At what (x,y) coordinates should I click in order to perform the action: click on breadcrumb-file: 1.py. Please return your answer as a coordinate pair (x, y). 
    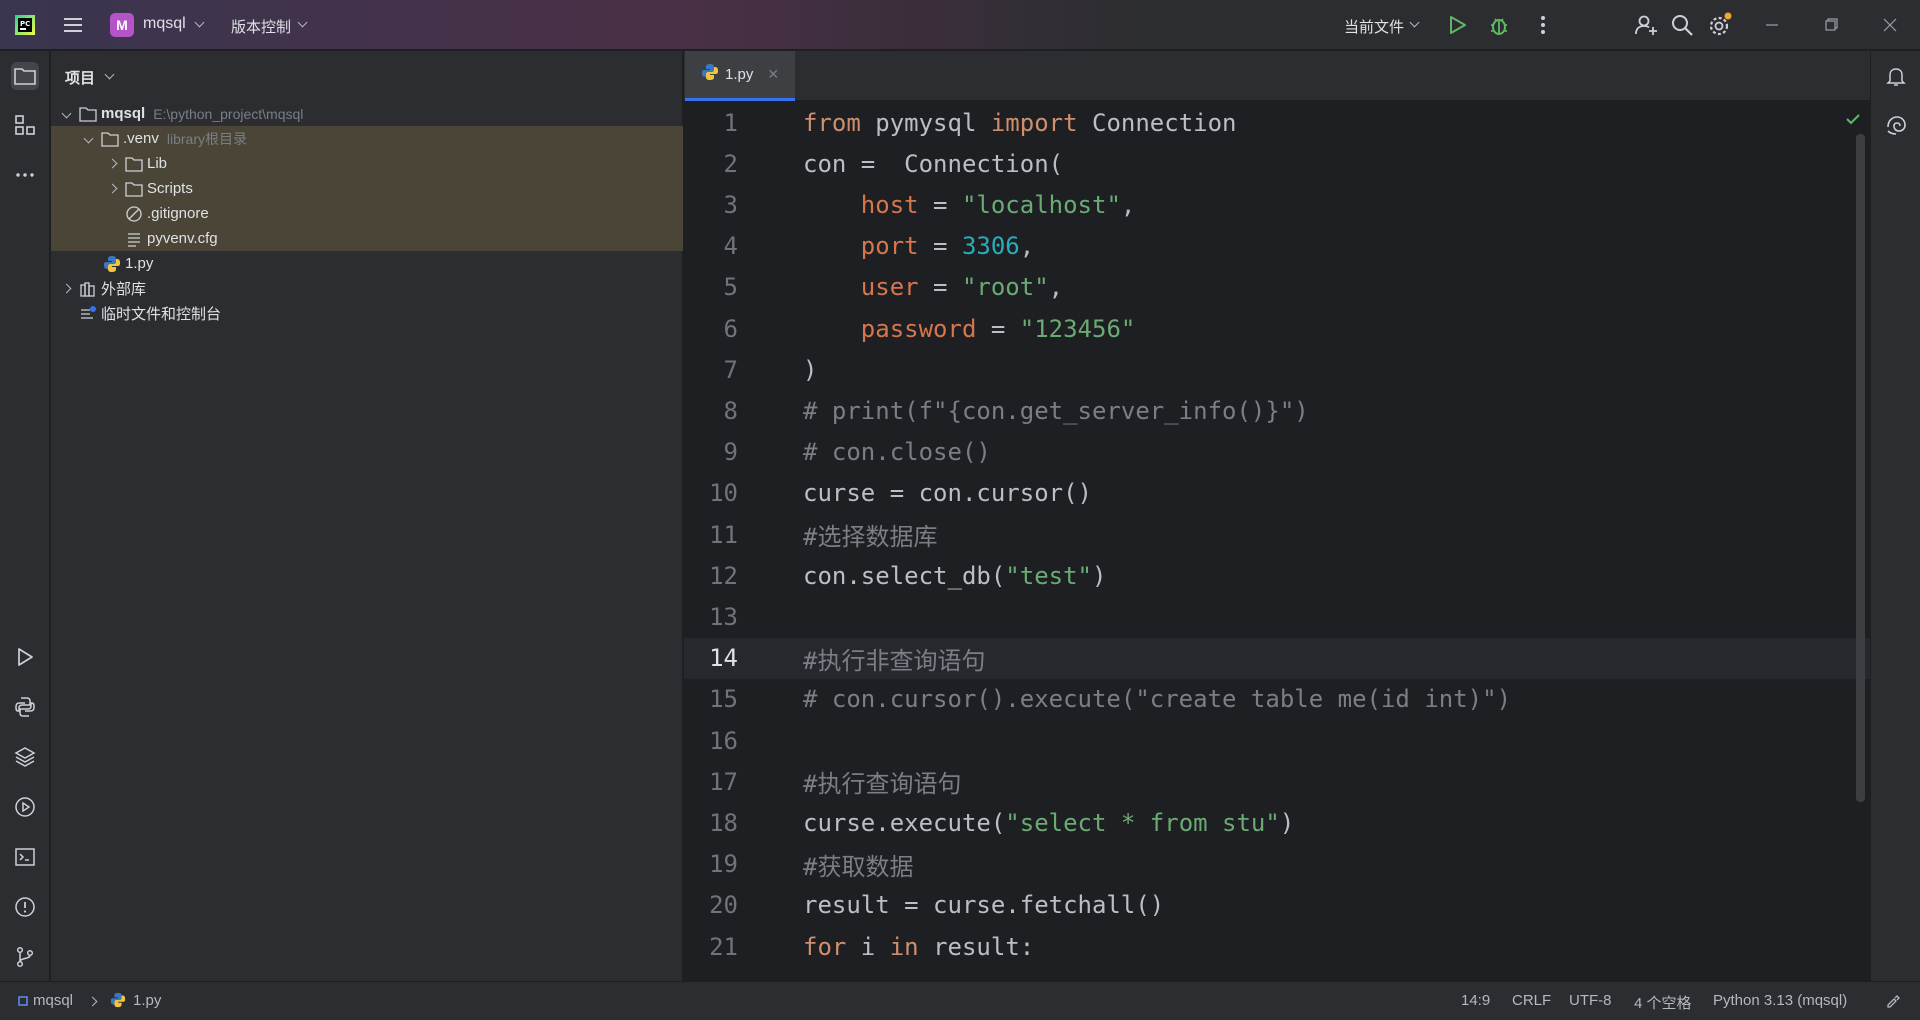
    Looking at the image, I should click on (147, 1000).